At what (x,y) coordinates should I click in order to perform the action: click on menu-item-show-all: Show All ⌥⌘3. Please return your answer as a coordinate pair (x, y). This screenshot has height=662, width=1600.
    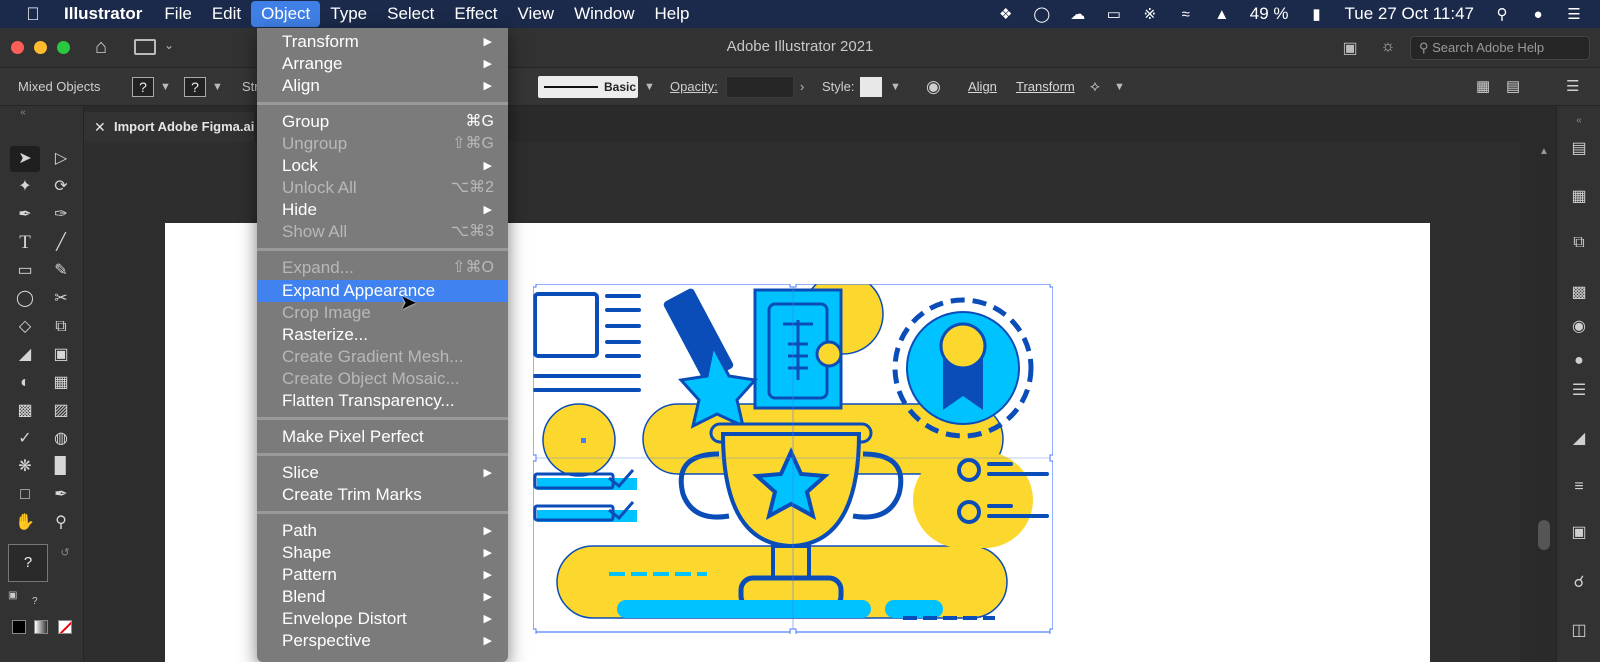
    Looking at the image, I should click on (382, 232).